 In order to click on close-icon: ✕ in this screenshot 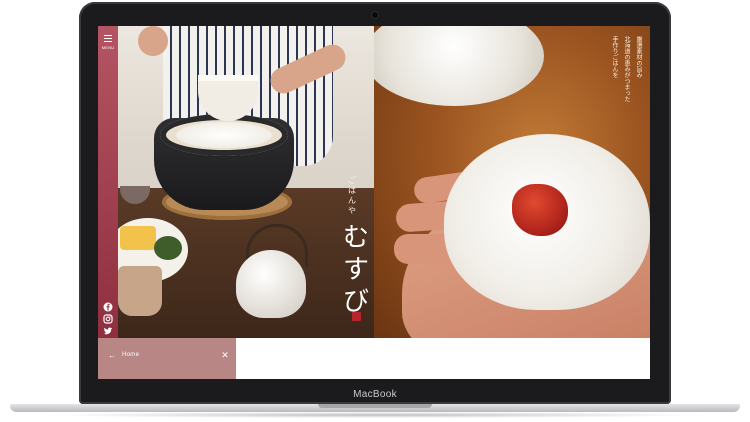, I will do `click(225, 355)`.